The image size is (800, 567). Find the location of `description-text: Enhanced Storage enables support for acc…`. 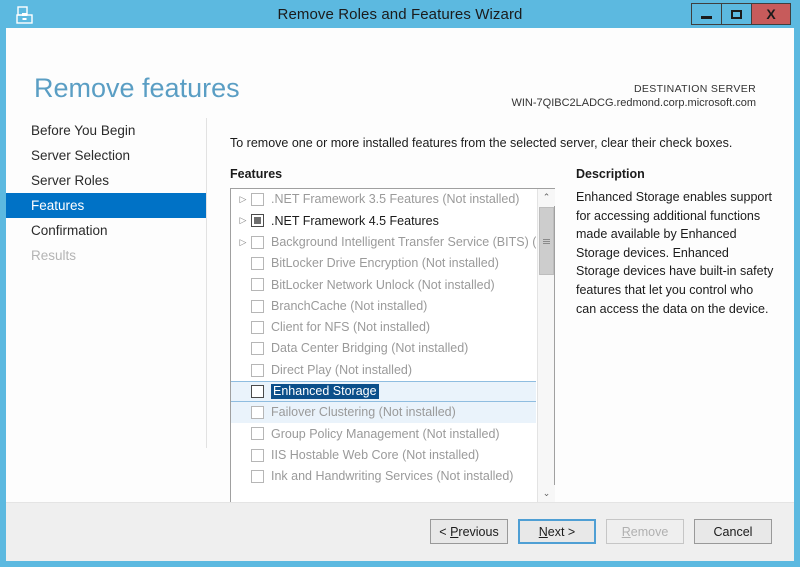

description-text: Enhanced Storage enables support for acc… is located at coordinates (675, 253).